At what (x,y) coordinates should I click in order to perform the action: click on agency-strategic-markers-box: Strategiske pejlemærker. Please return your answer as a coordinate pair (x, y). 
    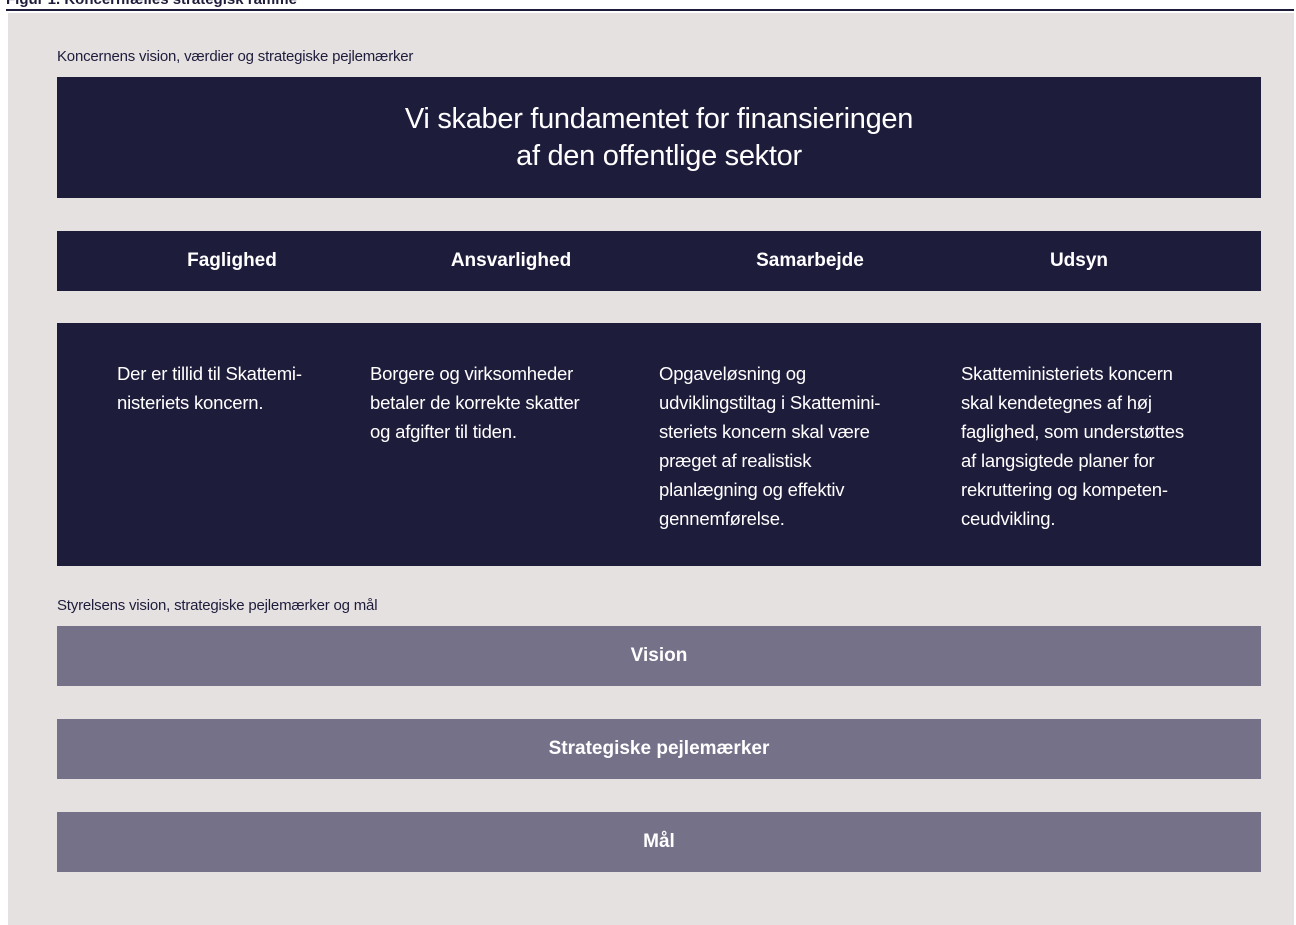
    Looking at the image, I should click on (659, 749).